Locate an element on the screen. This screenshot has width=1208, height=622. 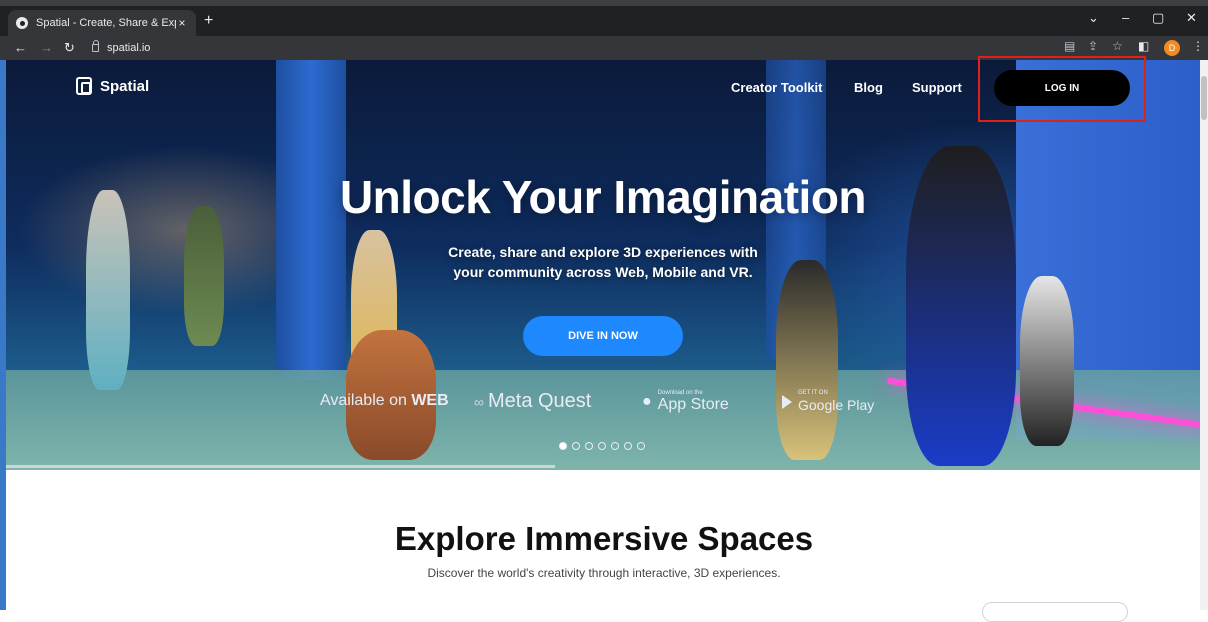
lock-icon is located at coordinates (95, 46).